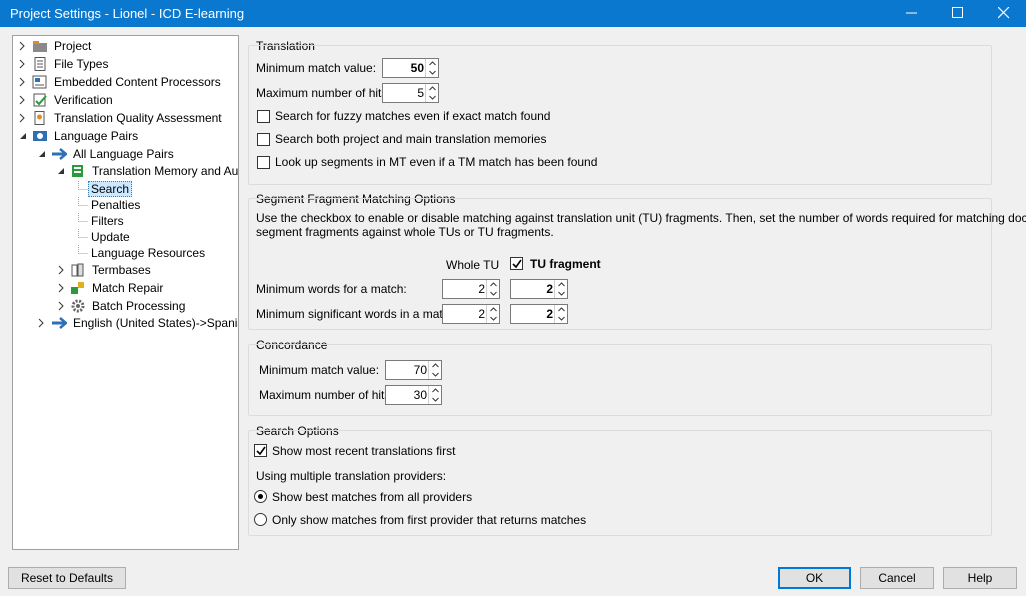 The image size is (1026, 596). Describe the element at coordinates (897, 578) in the screenshot. I see `cancel-button: Cancel` at that location.